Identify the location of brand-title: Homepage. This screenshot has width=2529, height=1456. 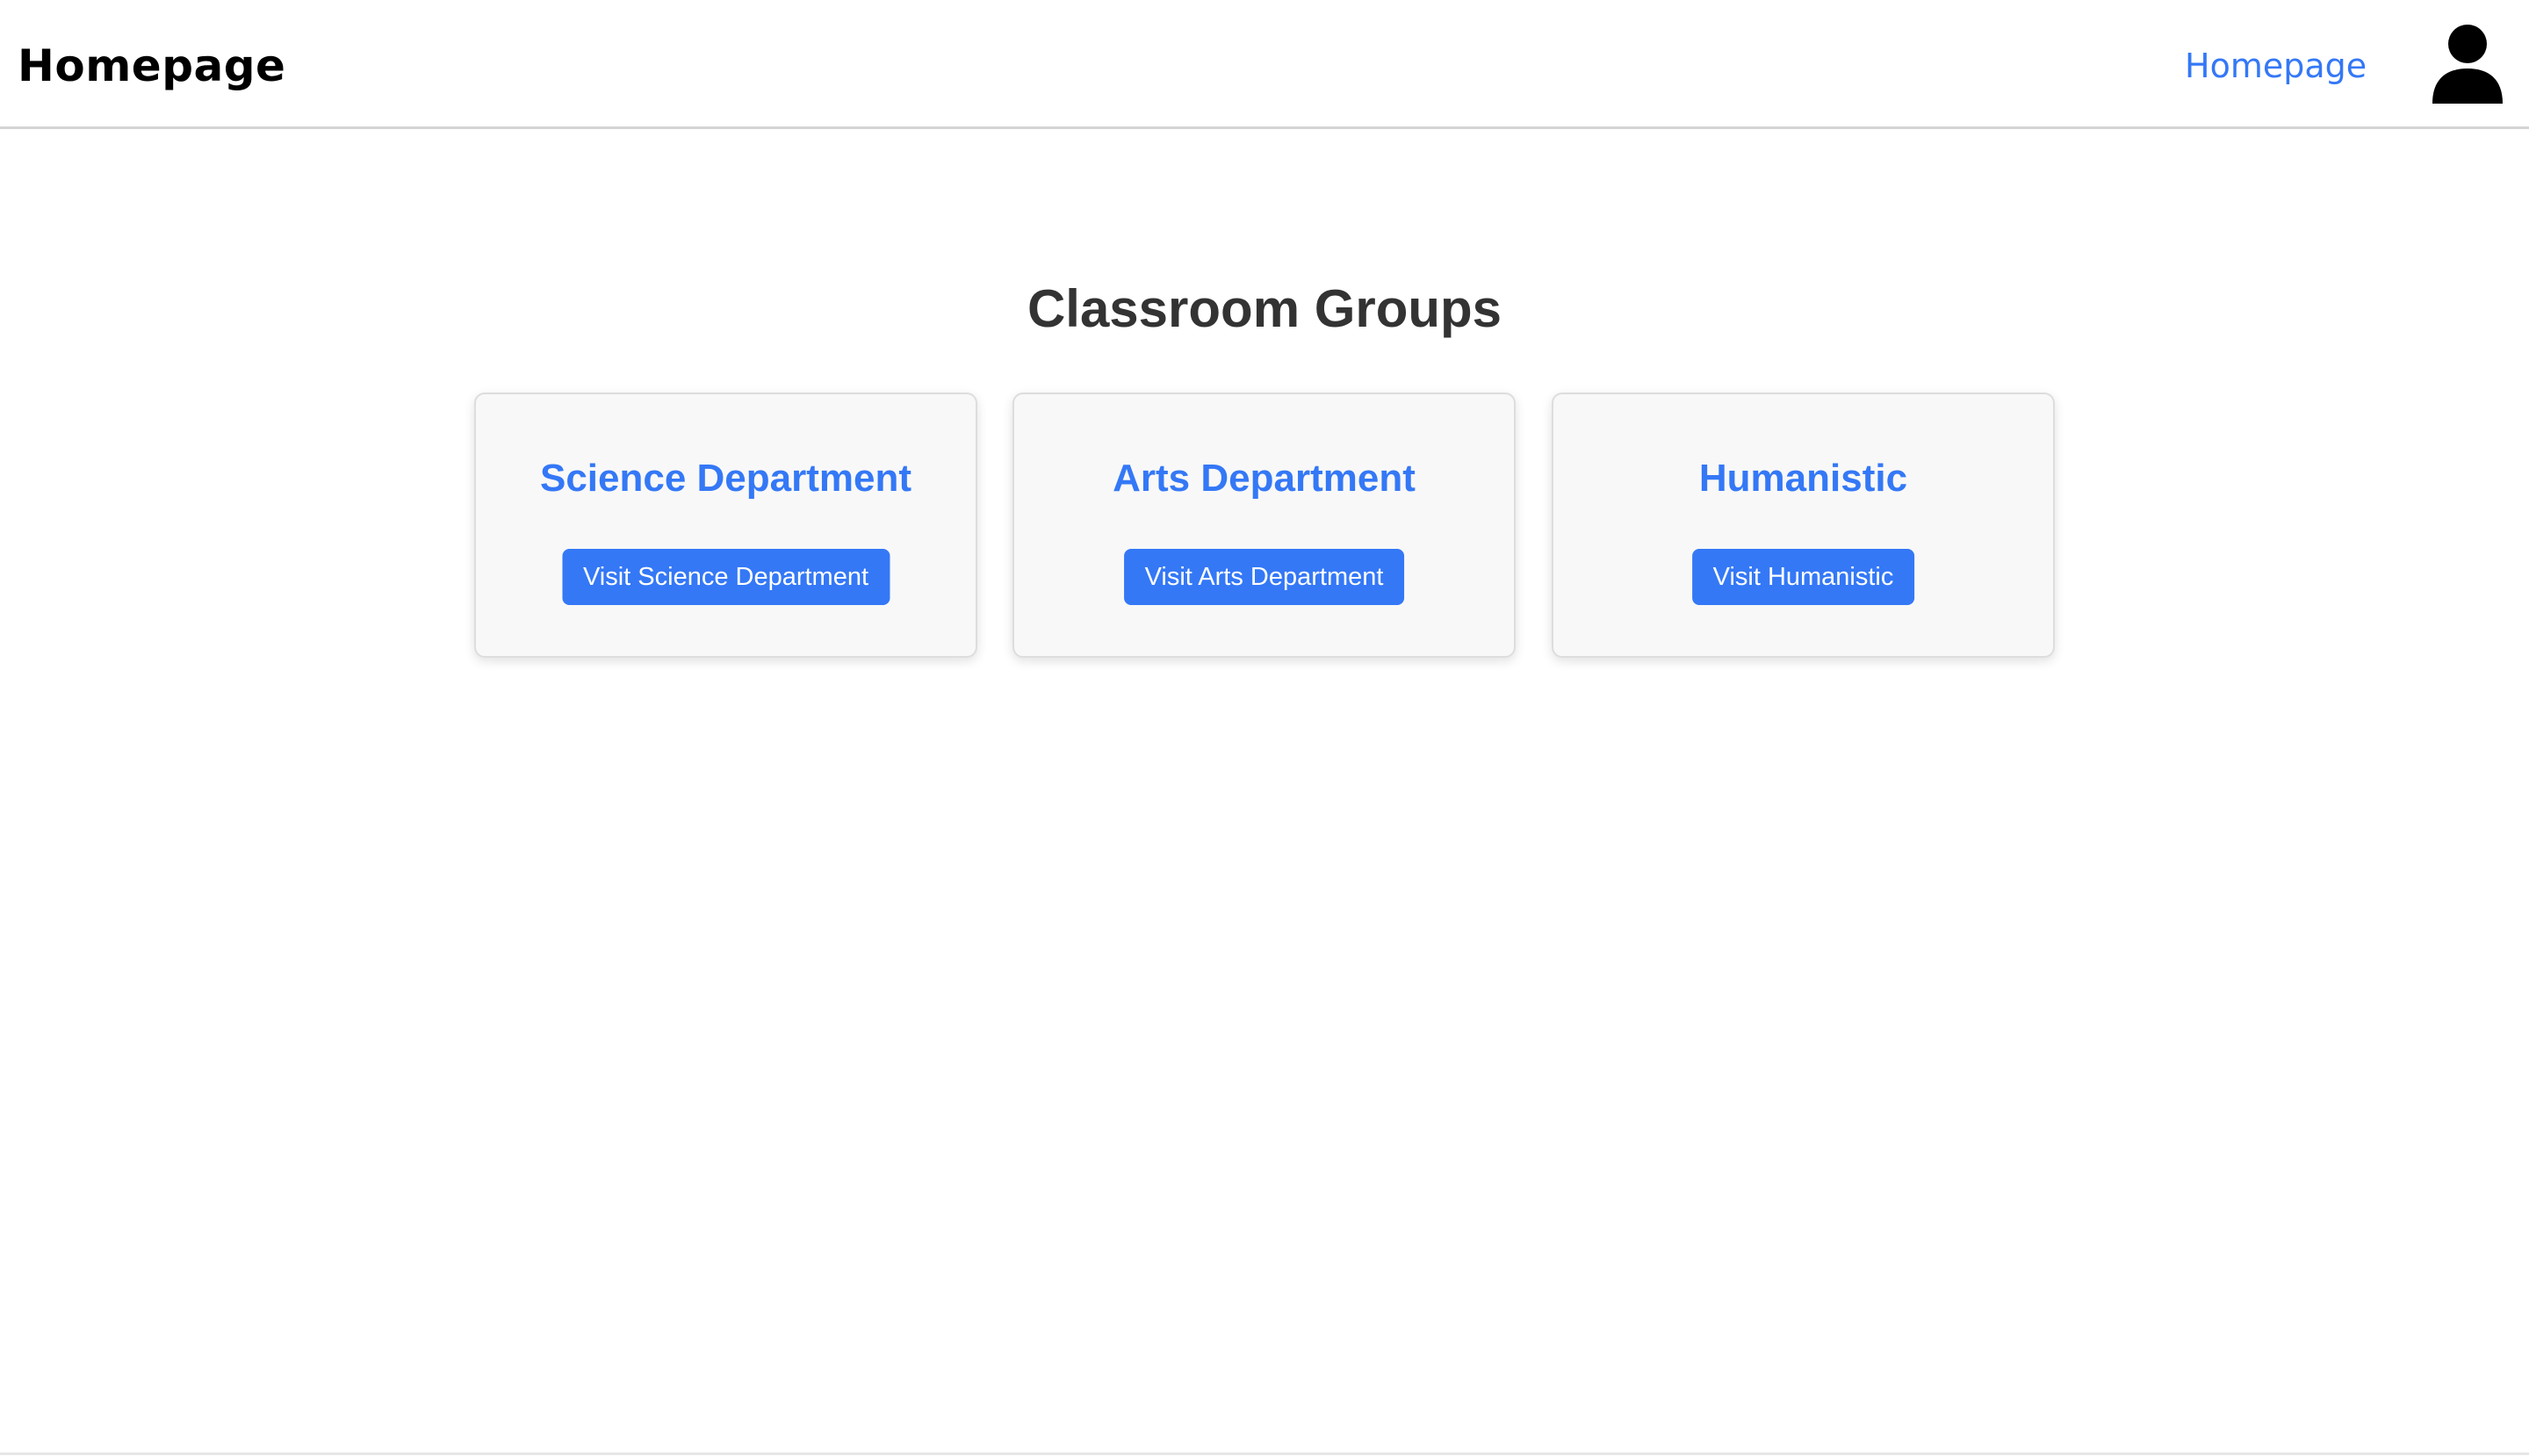
(152, 65).